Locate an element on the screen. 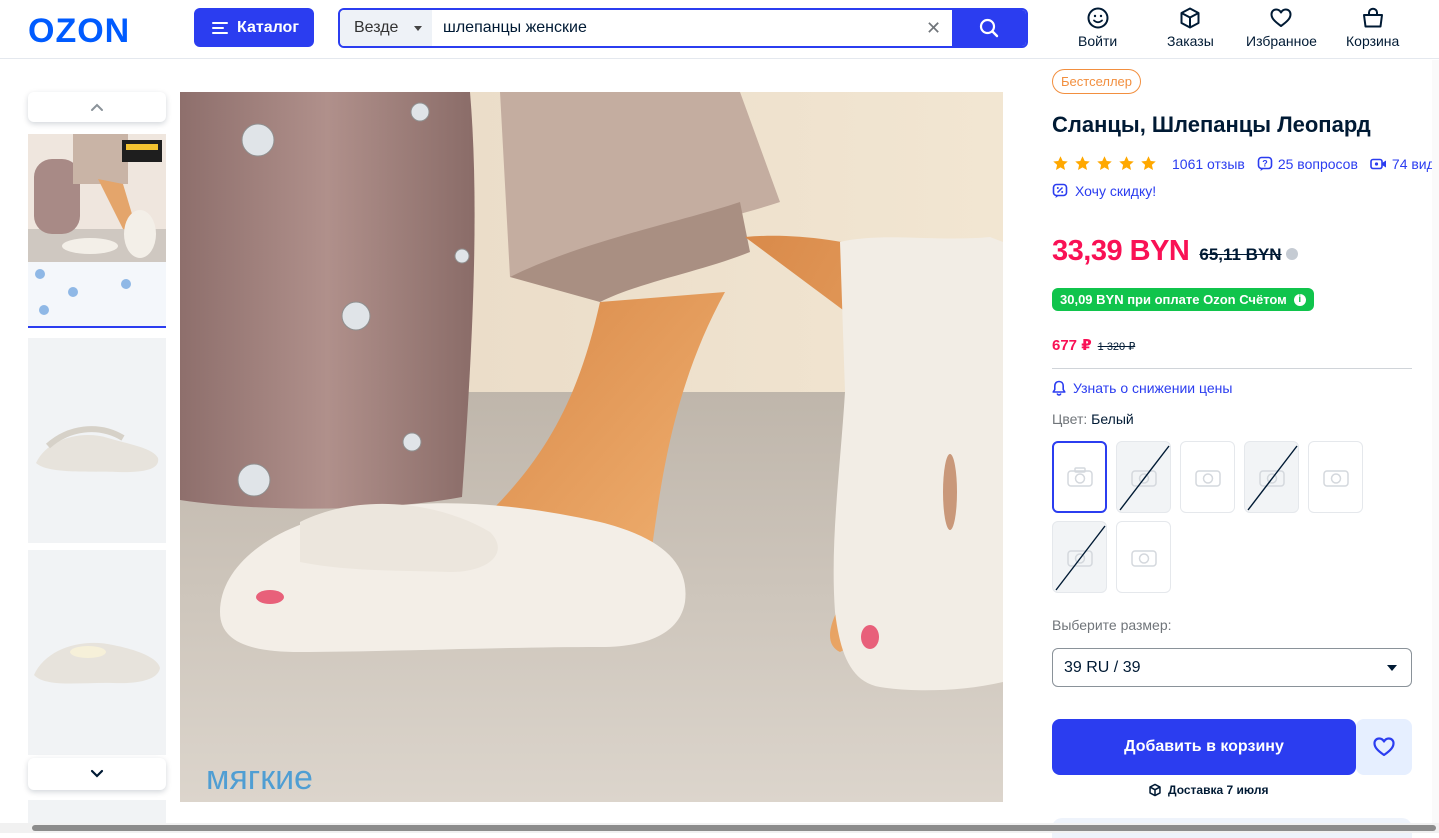 The width and height of the screenshot is (1439, 838). bestseller-badge: Бестселлер is located at coordinates (1096, 81).